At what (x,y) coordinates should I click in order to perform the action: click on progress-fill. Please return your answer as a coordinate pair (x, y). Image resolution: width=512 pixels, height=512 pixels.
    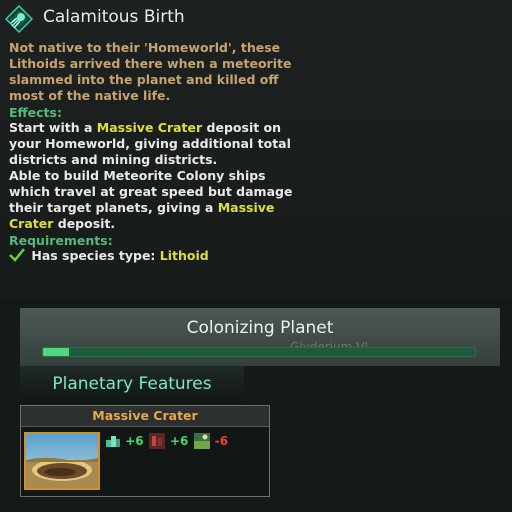
    Looking at the image, I should click on (56, 352).